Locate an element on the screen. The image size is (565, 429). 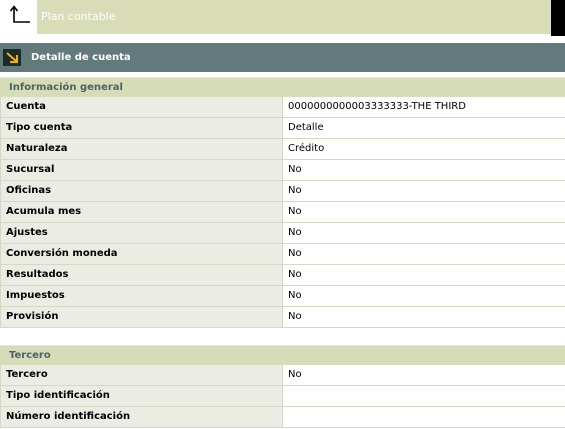
row-label: Conversión moneda is located at coordinates (141, 254).